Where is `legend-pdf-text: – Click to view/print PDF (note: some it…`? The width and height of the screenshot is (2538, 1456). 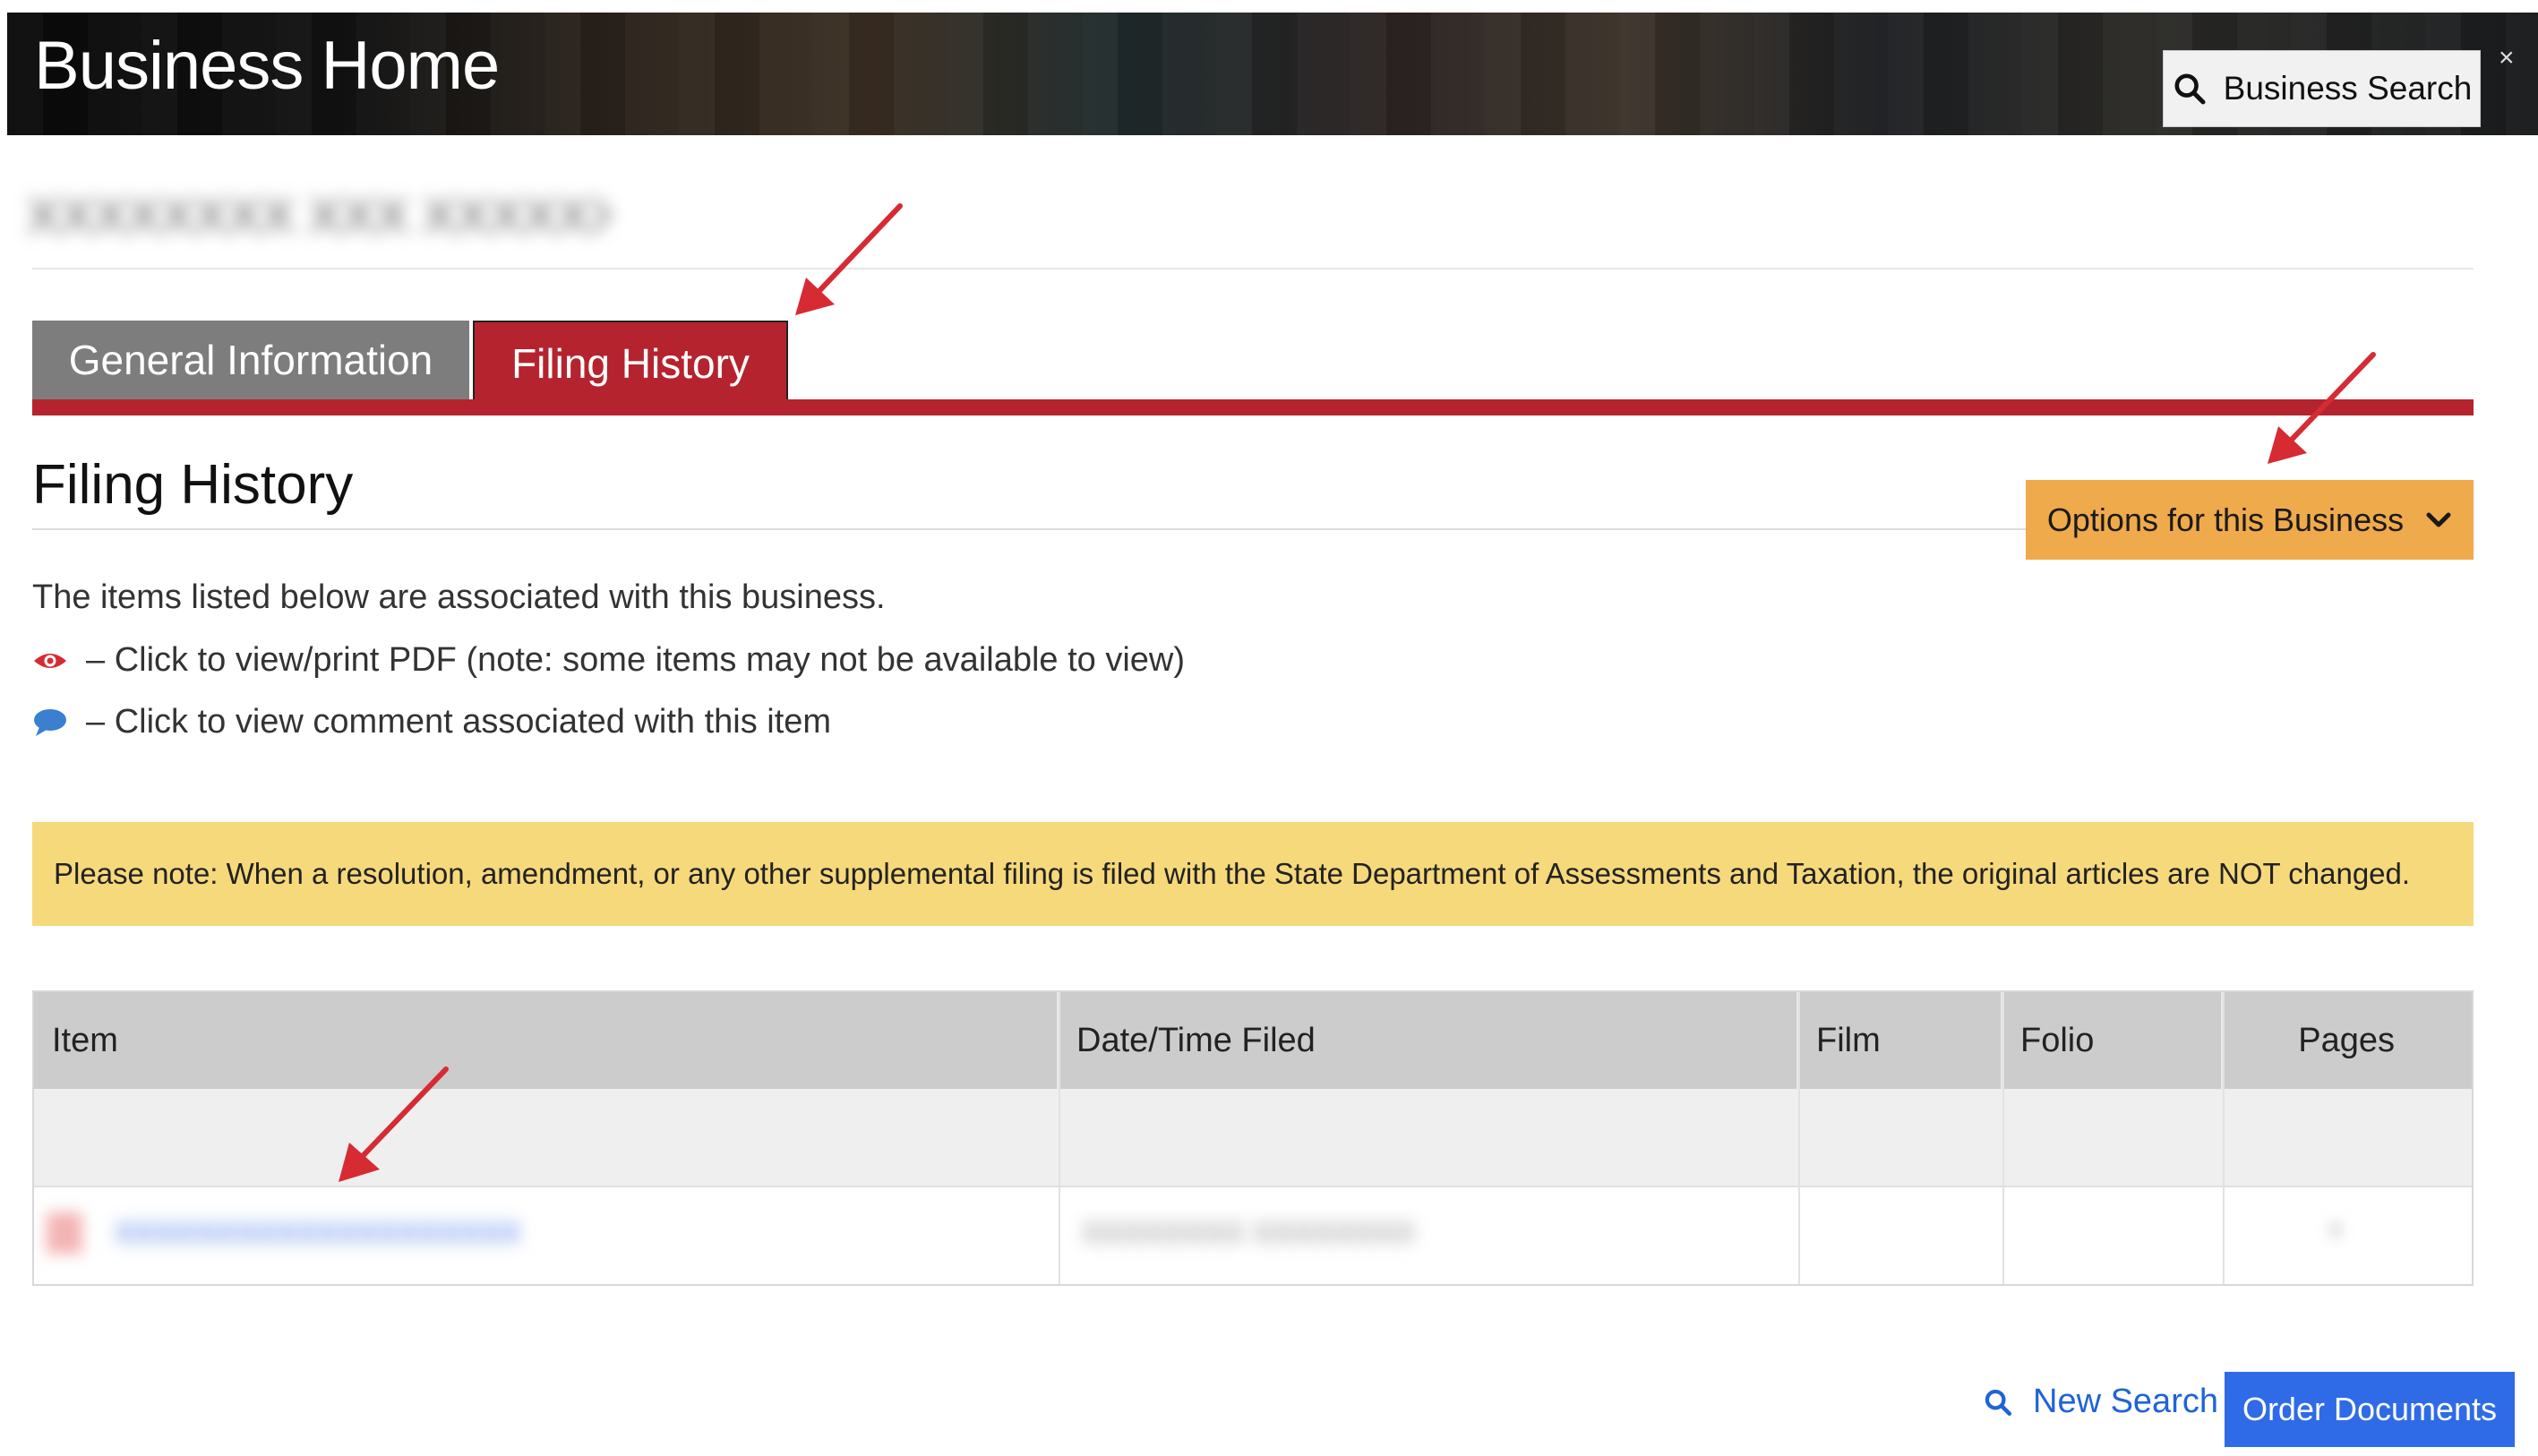 legend-pdf-text: – Click to view/print PDF (note: some it… is located at coordinates (636, 660).